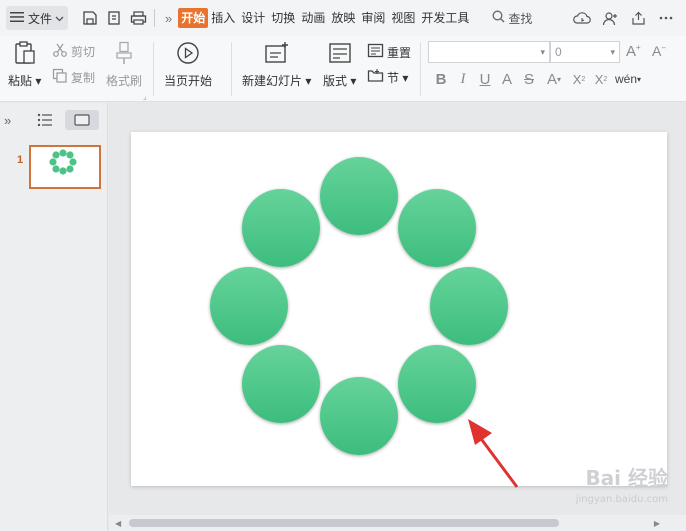 The width and height of the screenshot is (686, 531). Describe the element at coordinates (529, 79) in the screenshot. I see `strikethrough-icon: S` at that location.